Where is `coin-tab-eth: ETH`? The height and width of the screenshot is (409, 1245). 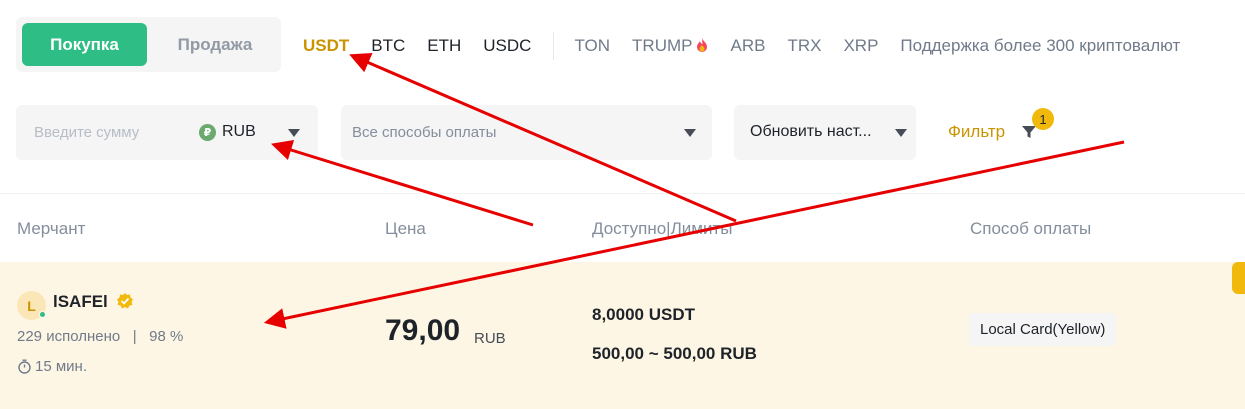
coin-tab-eth: ETH is located at coordinates (444, 46).